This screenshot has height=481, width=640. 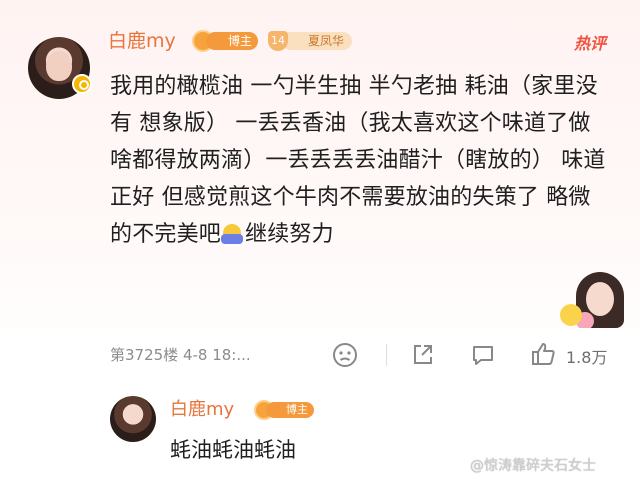 What do you see at coordinates (233, 233) in the screenshot?
I see `emoji-icon` at bounding box center [233, 233].